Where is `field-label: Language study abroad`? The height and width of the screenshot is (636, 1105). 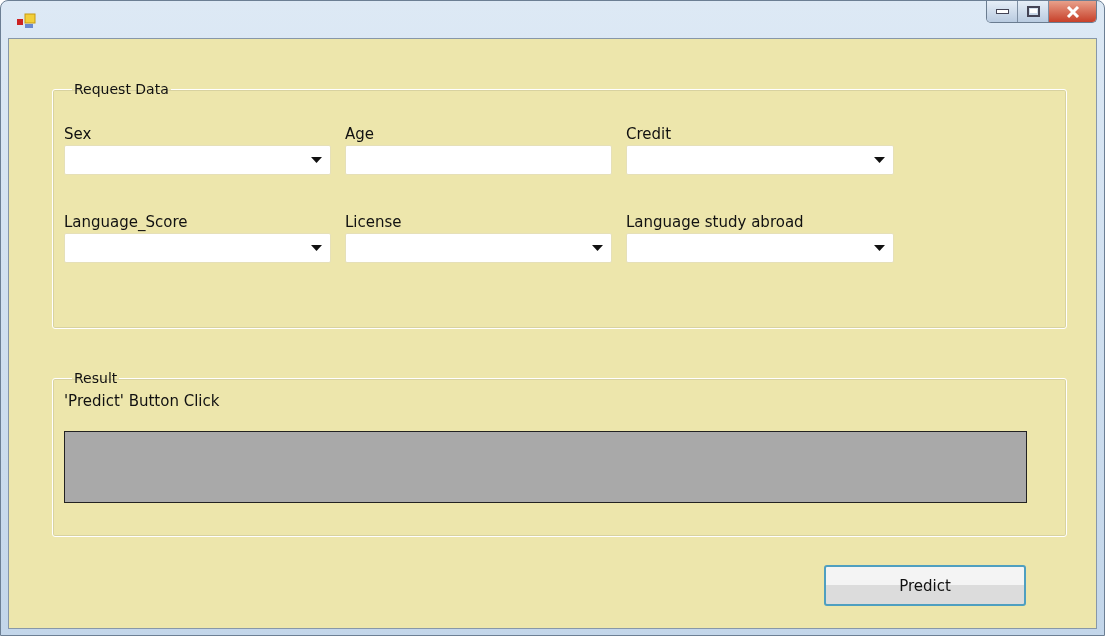 field-label: Language study abroad is located at coordinates (715, 222).